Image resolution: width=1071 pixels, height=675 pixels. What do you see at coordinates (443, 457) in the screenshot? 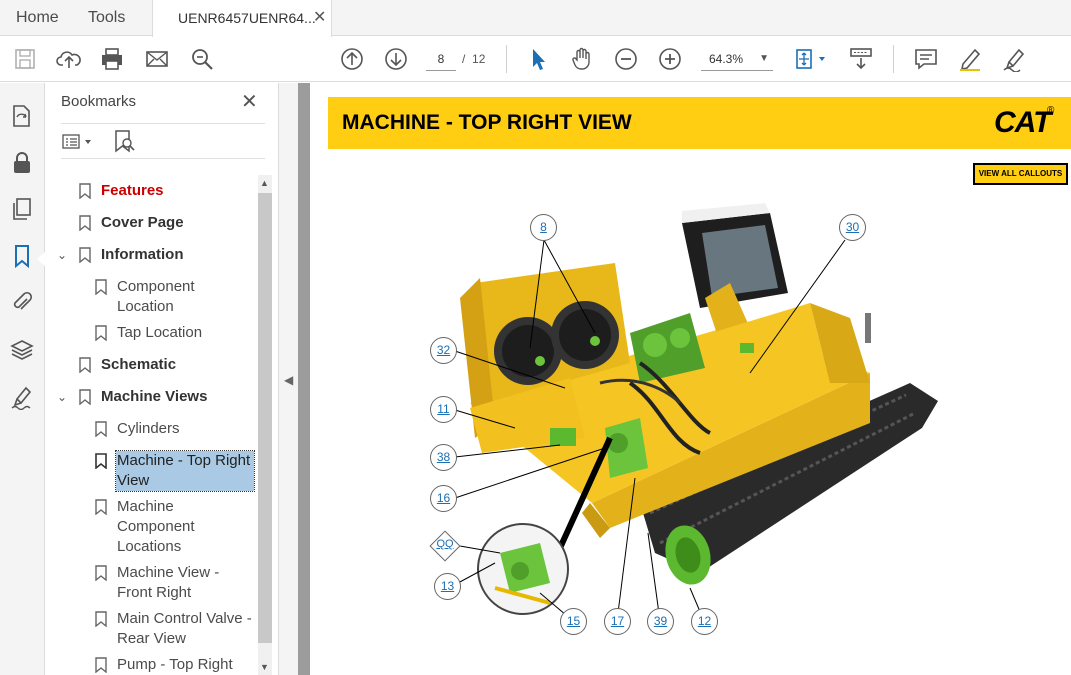
I see `callout-38: 38` at bounding box center [443, 457].